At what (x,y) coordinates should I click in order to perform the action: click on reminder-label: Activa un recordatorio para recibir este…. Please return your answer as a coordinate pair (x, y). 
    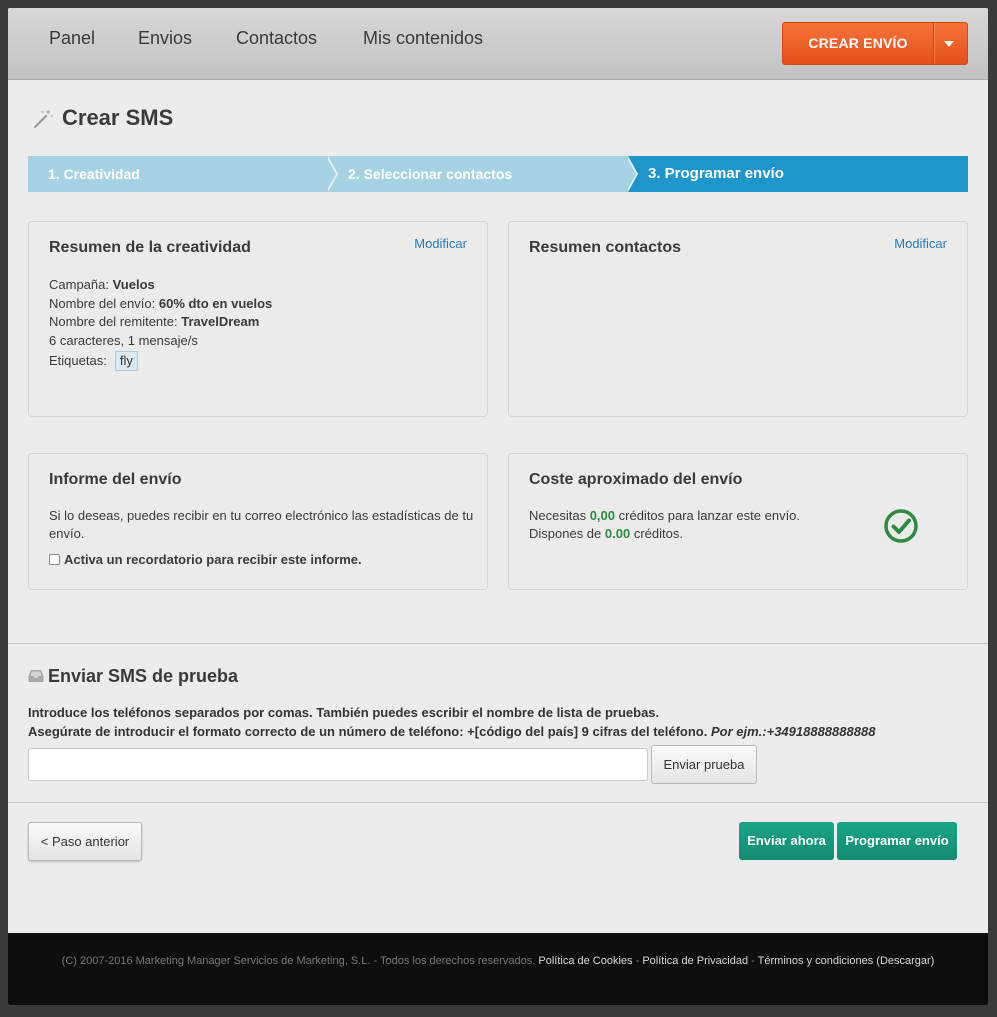
    Looking at the image, I should click on (213, 559).